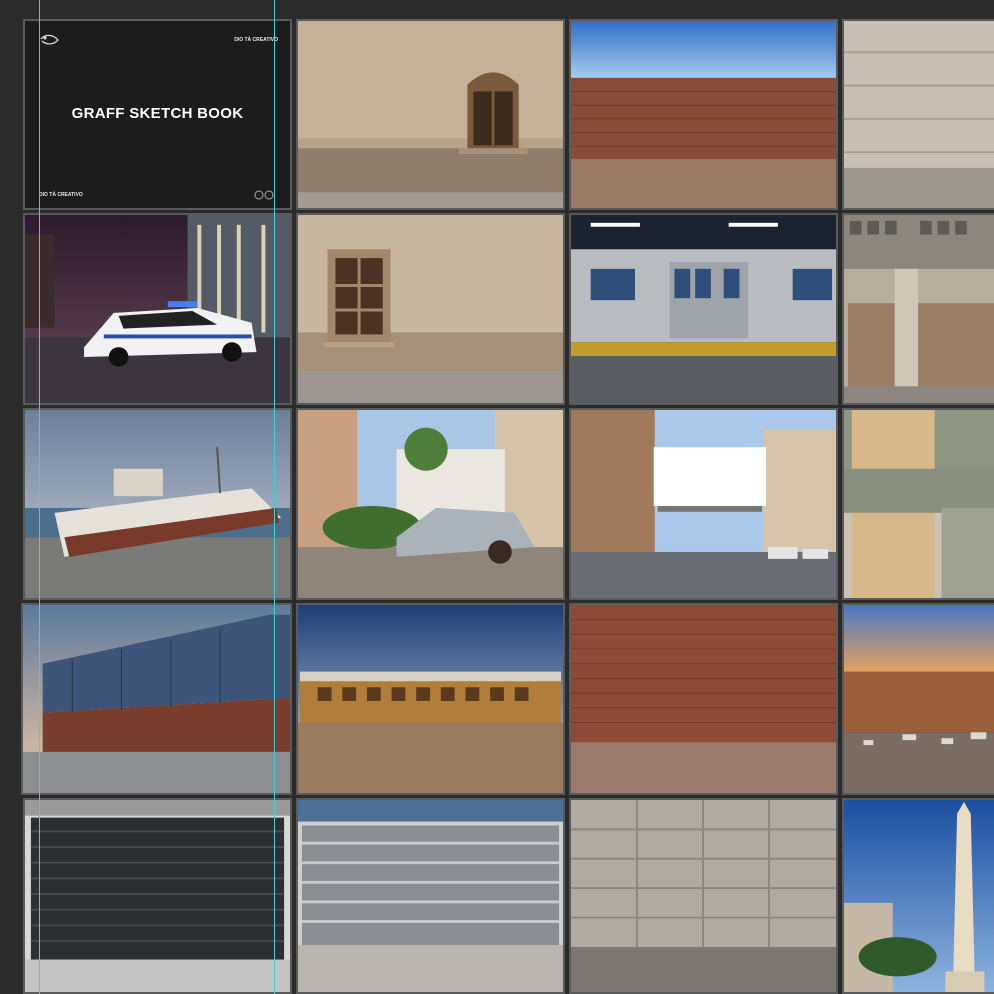 Image resolution: width=994 pixels, height=994 pixels. I want to click on thumbnail-concrete-block-wall, so click(703, 896).